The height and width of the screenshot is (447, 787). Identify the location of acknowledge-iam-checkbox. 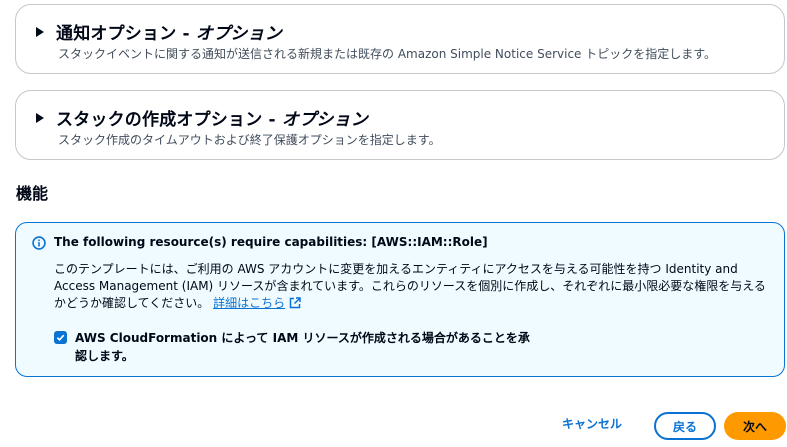
(60, 337).